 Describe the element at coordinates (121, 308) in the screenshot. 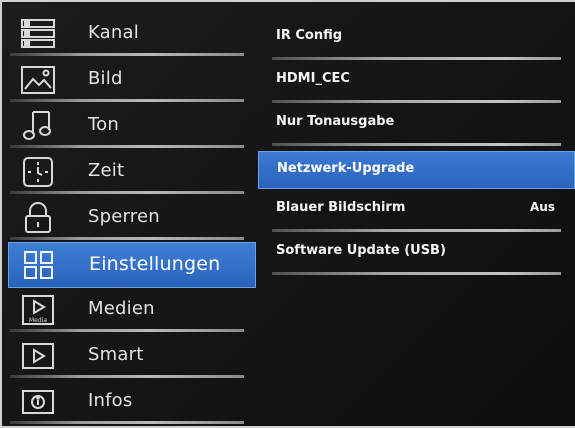

I see `sidebar-item-label: Medien` at that location.